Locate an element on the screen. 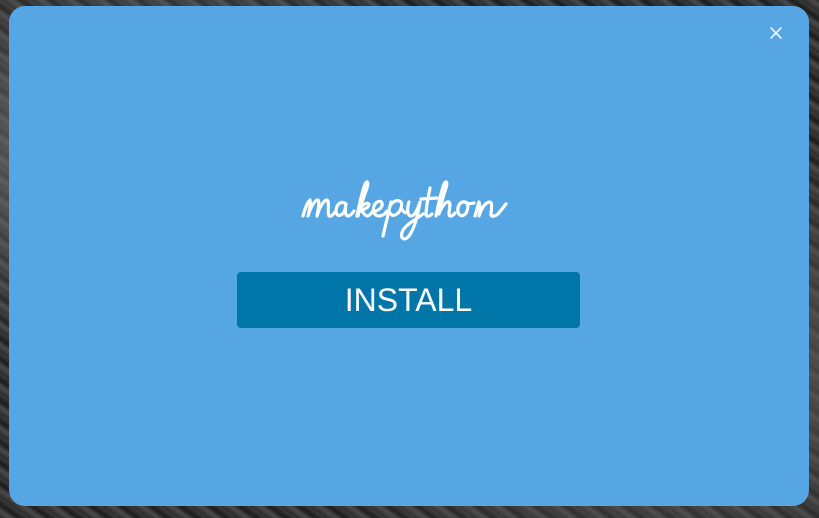 The image size is (819, 518). close-icon is located at coordinates (776, 33).